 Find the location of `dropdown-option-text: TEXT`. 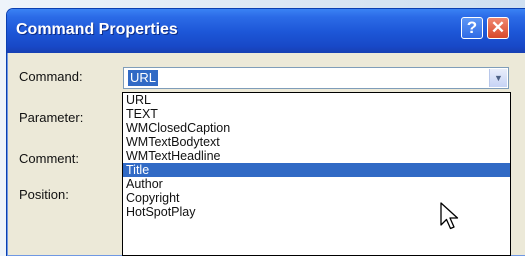

dropdown-option-text: TEXT is located at coordinates (316, 114).